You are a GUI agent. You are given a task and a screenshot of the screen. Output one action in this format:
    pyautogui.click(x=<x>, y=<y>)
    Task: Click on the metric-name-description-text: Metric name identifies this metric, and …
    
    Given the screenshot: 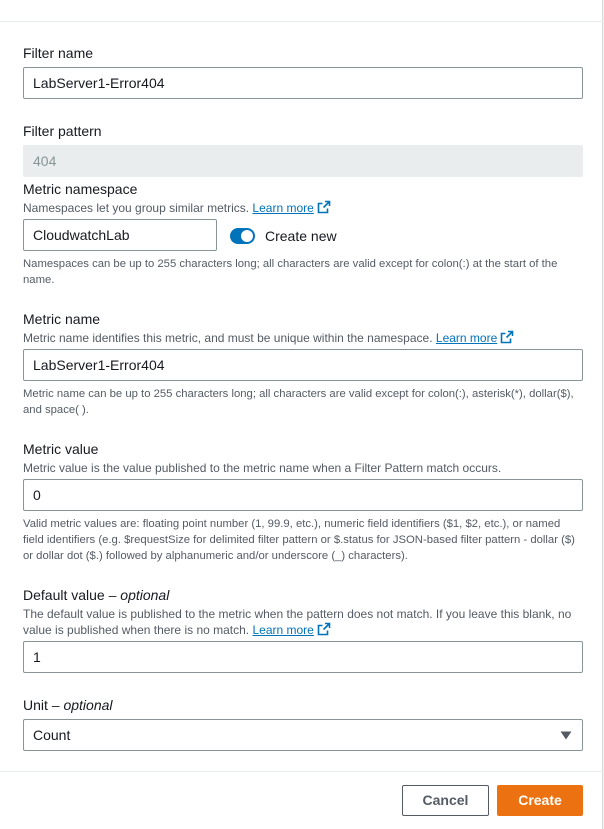 What is the action you would take?
    pyautogui.click(x=228, y=338)
    